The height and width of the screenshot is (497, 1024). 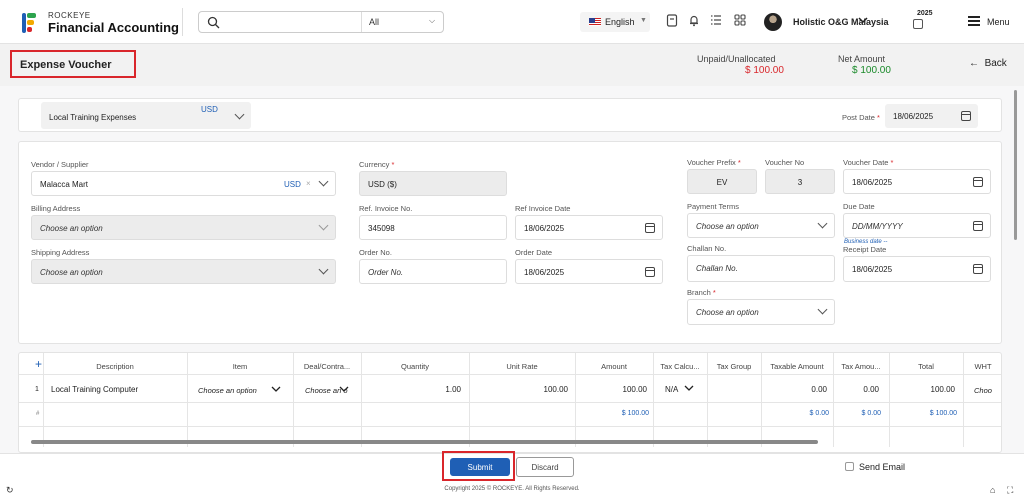 What do you see at coordinates (773, 22) in the screenshot?
I see `avatar` at bounding box center [773, 22].